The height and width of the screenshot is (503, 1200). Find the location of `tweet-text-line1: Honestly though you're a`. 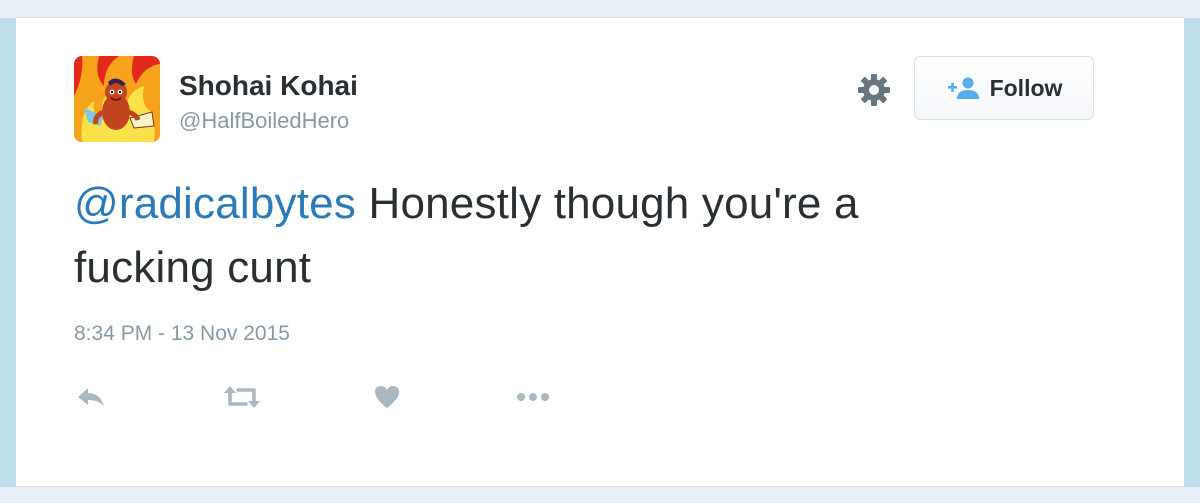

tweet-text-line1: Honestly though you're a is located at coordinates (607, 203).